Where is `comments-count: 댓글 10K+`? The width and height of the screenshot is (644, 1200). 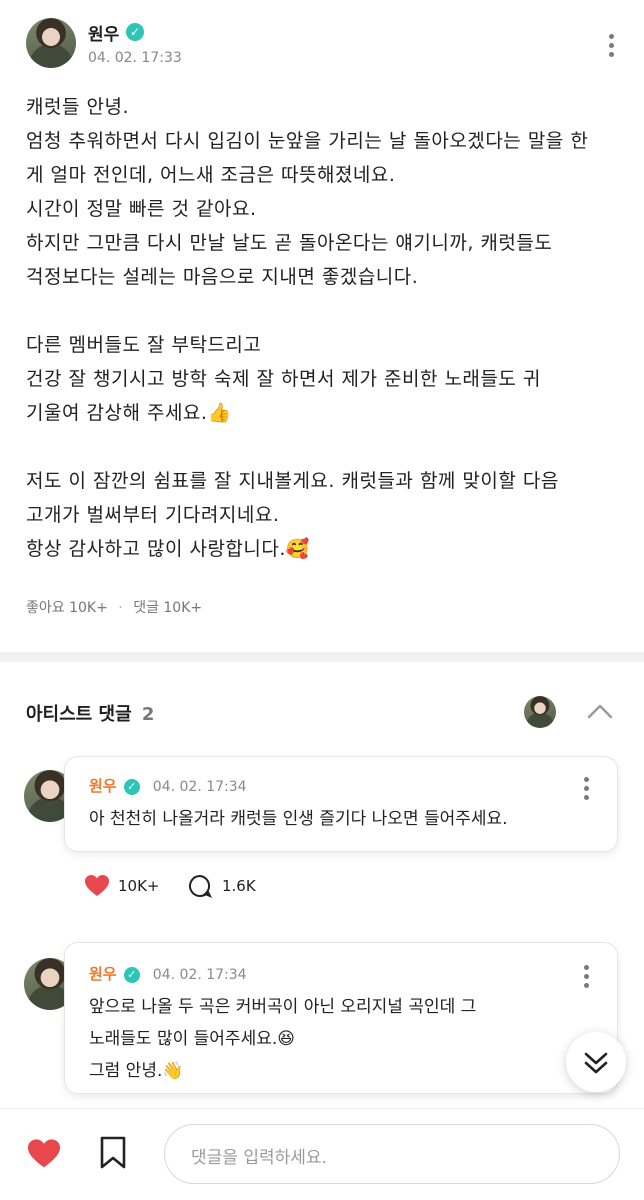
comments-count: 댓글 10K+ is located at coordinates (167, 608).